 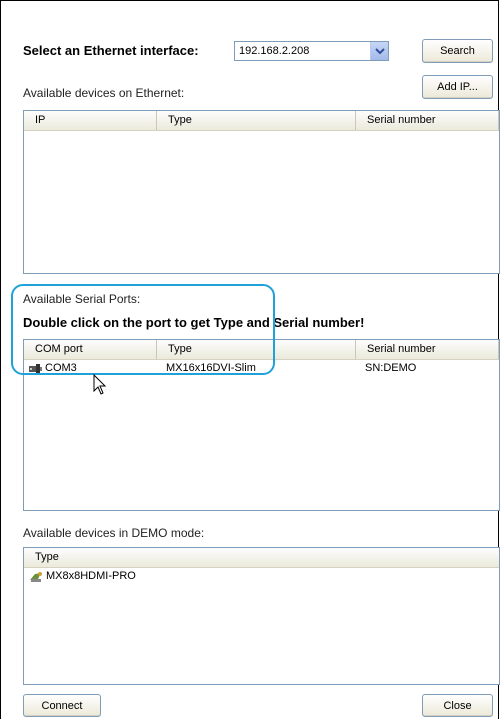 I want to click on close-button: Close, so click(x=457, y=705).